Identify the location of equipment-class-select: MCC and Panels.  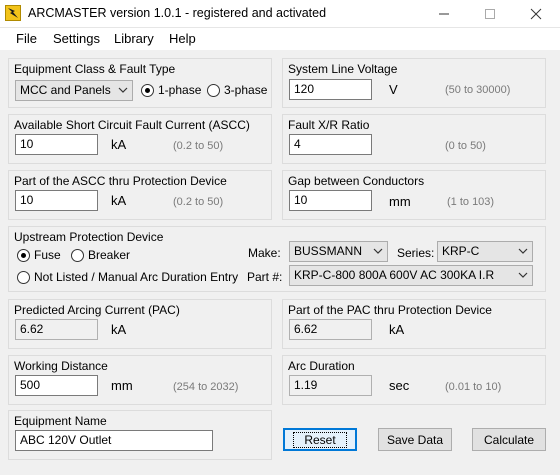
(74, 90).